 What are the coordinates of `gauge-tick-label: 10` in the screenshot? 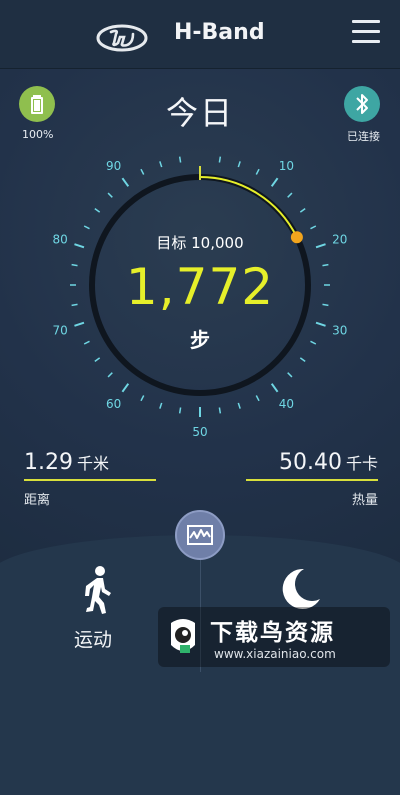 It's located at (286, 166).